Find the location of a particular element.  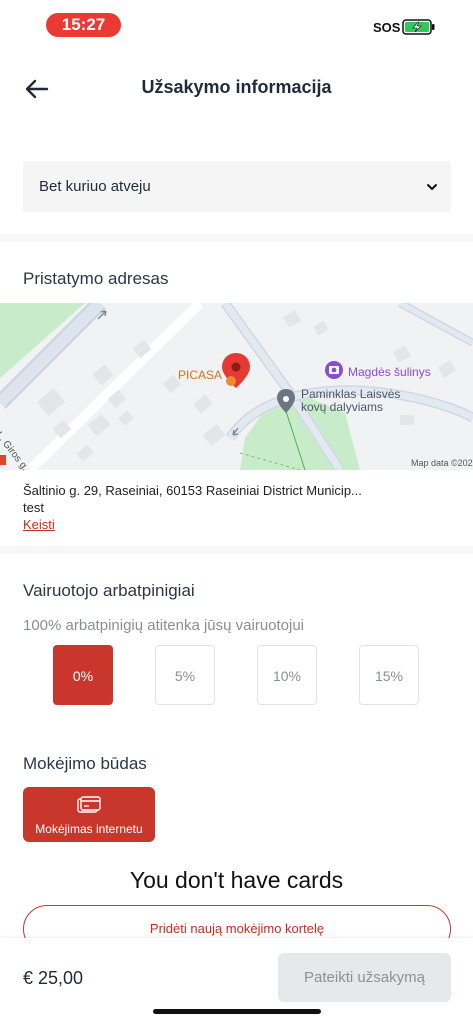

status-time: 15:27 is located at coordinates (83, 25).